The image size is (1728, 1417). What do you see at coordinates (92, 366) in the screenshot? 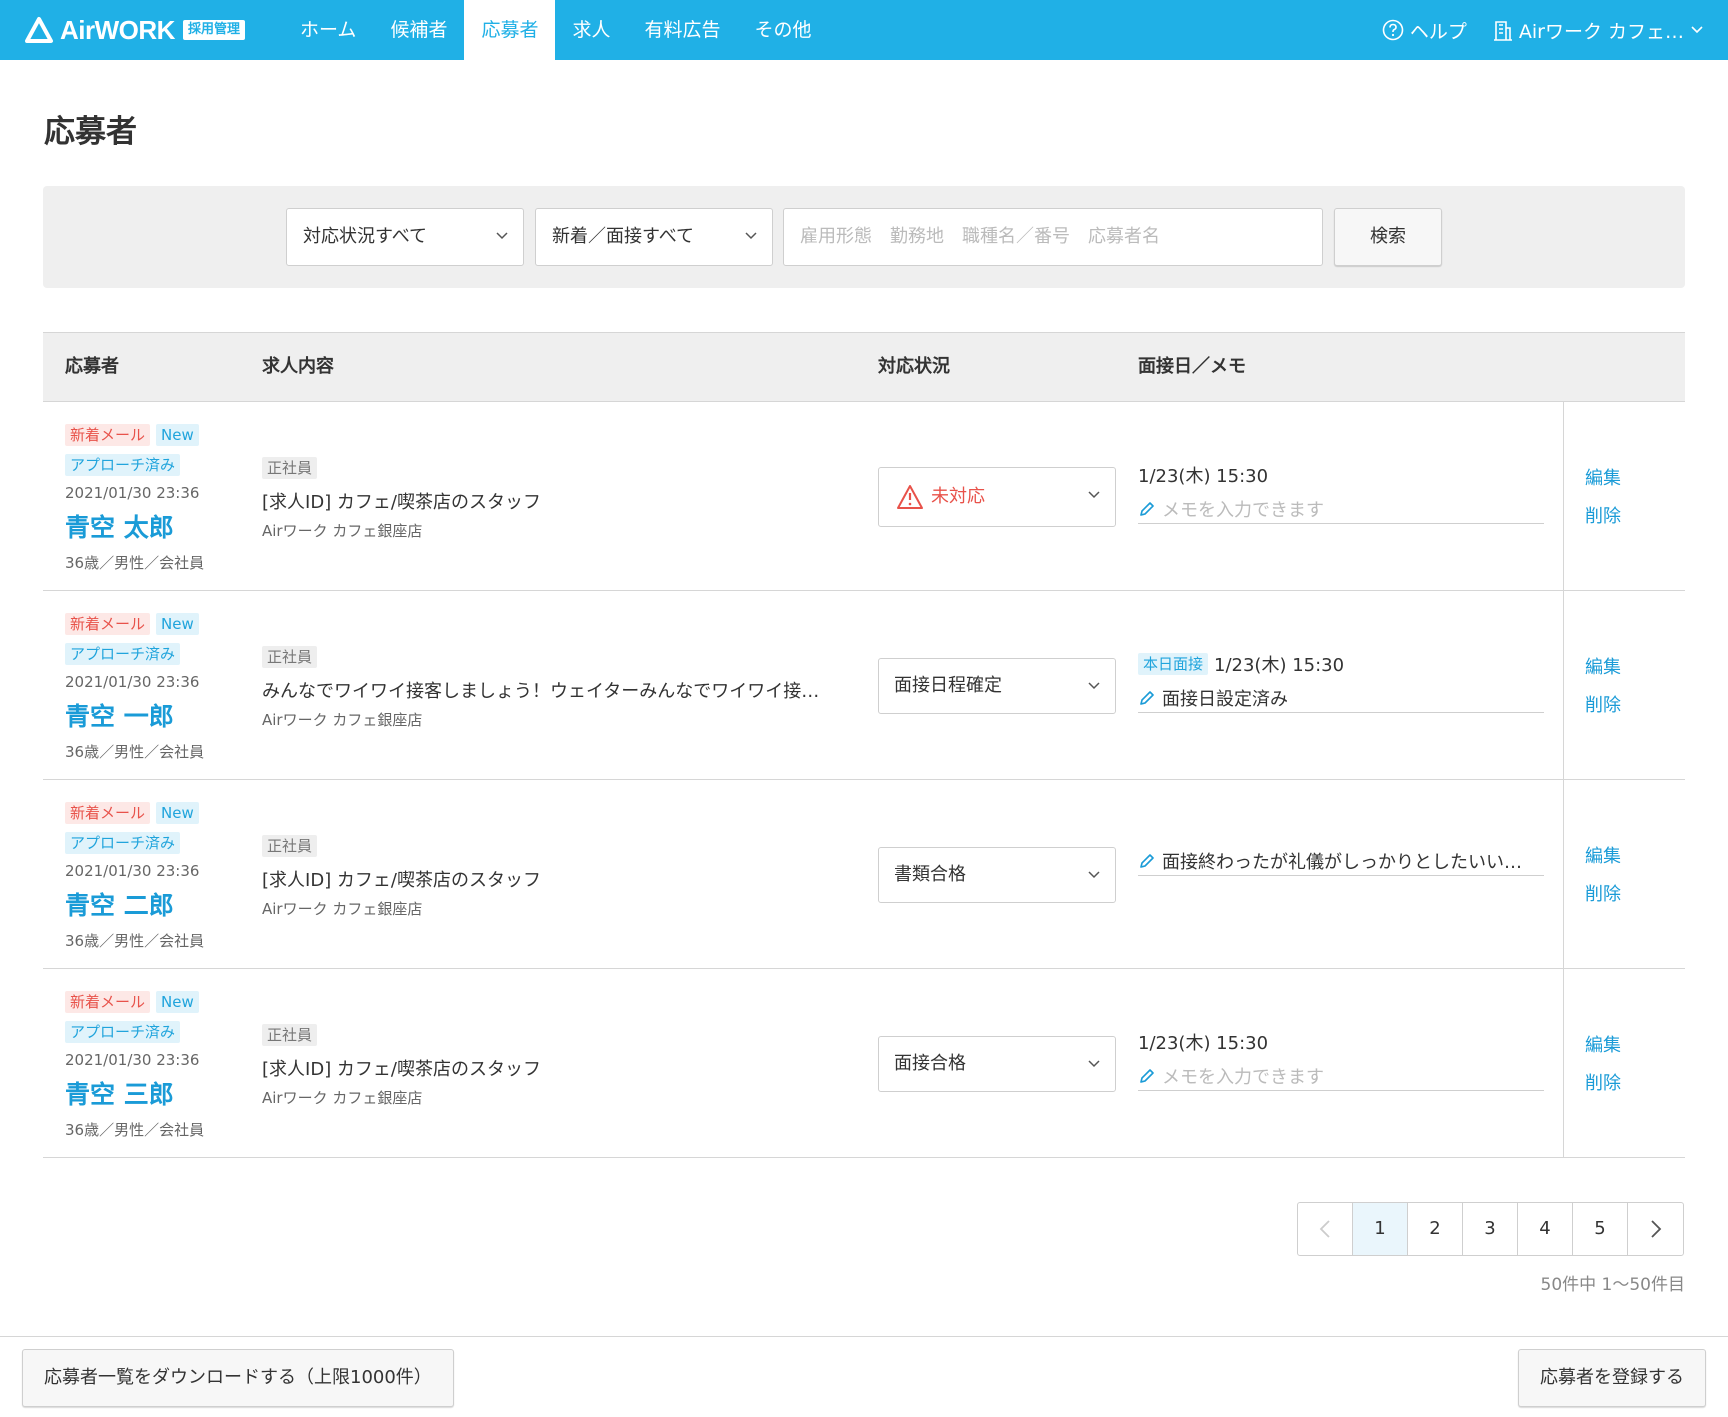
I see `col-applicant: 応募者` at bounding box center [92, 366].